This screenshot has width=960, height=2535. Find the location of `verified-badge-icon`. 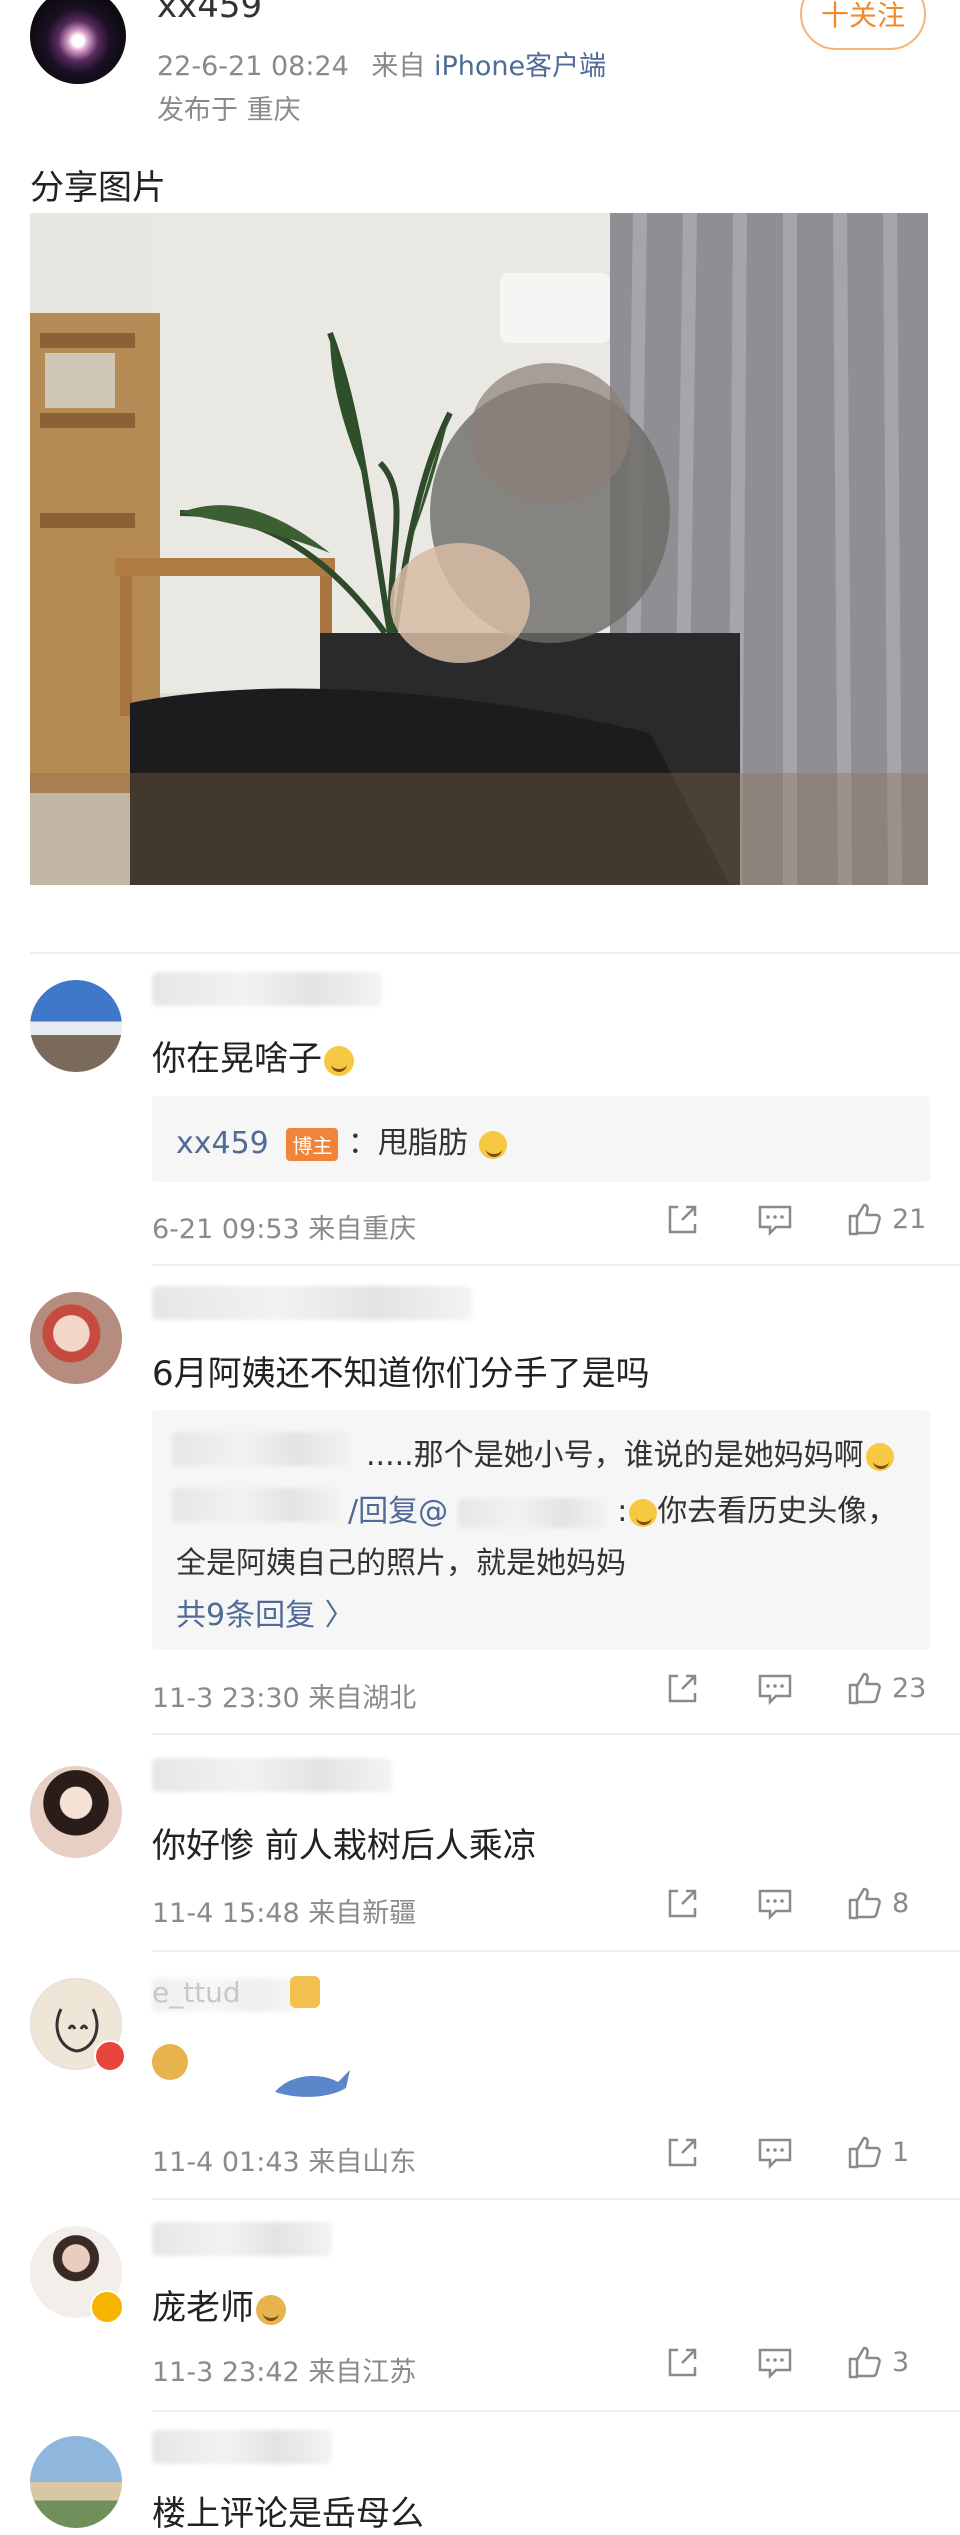

verified-badge-icon is located at coordinates (110, 2056).